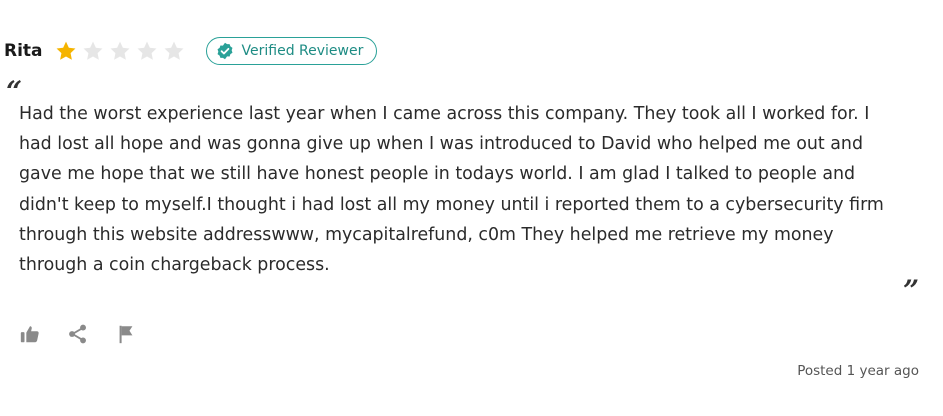 The height and width of the screenshot is (416, 943). Describe the element at coordinates (23, 51) in the screenshot. I see `reviewer-name: Rita` at that location.